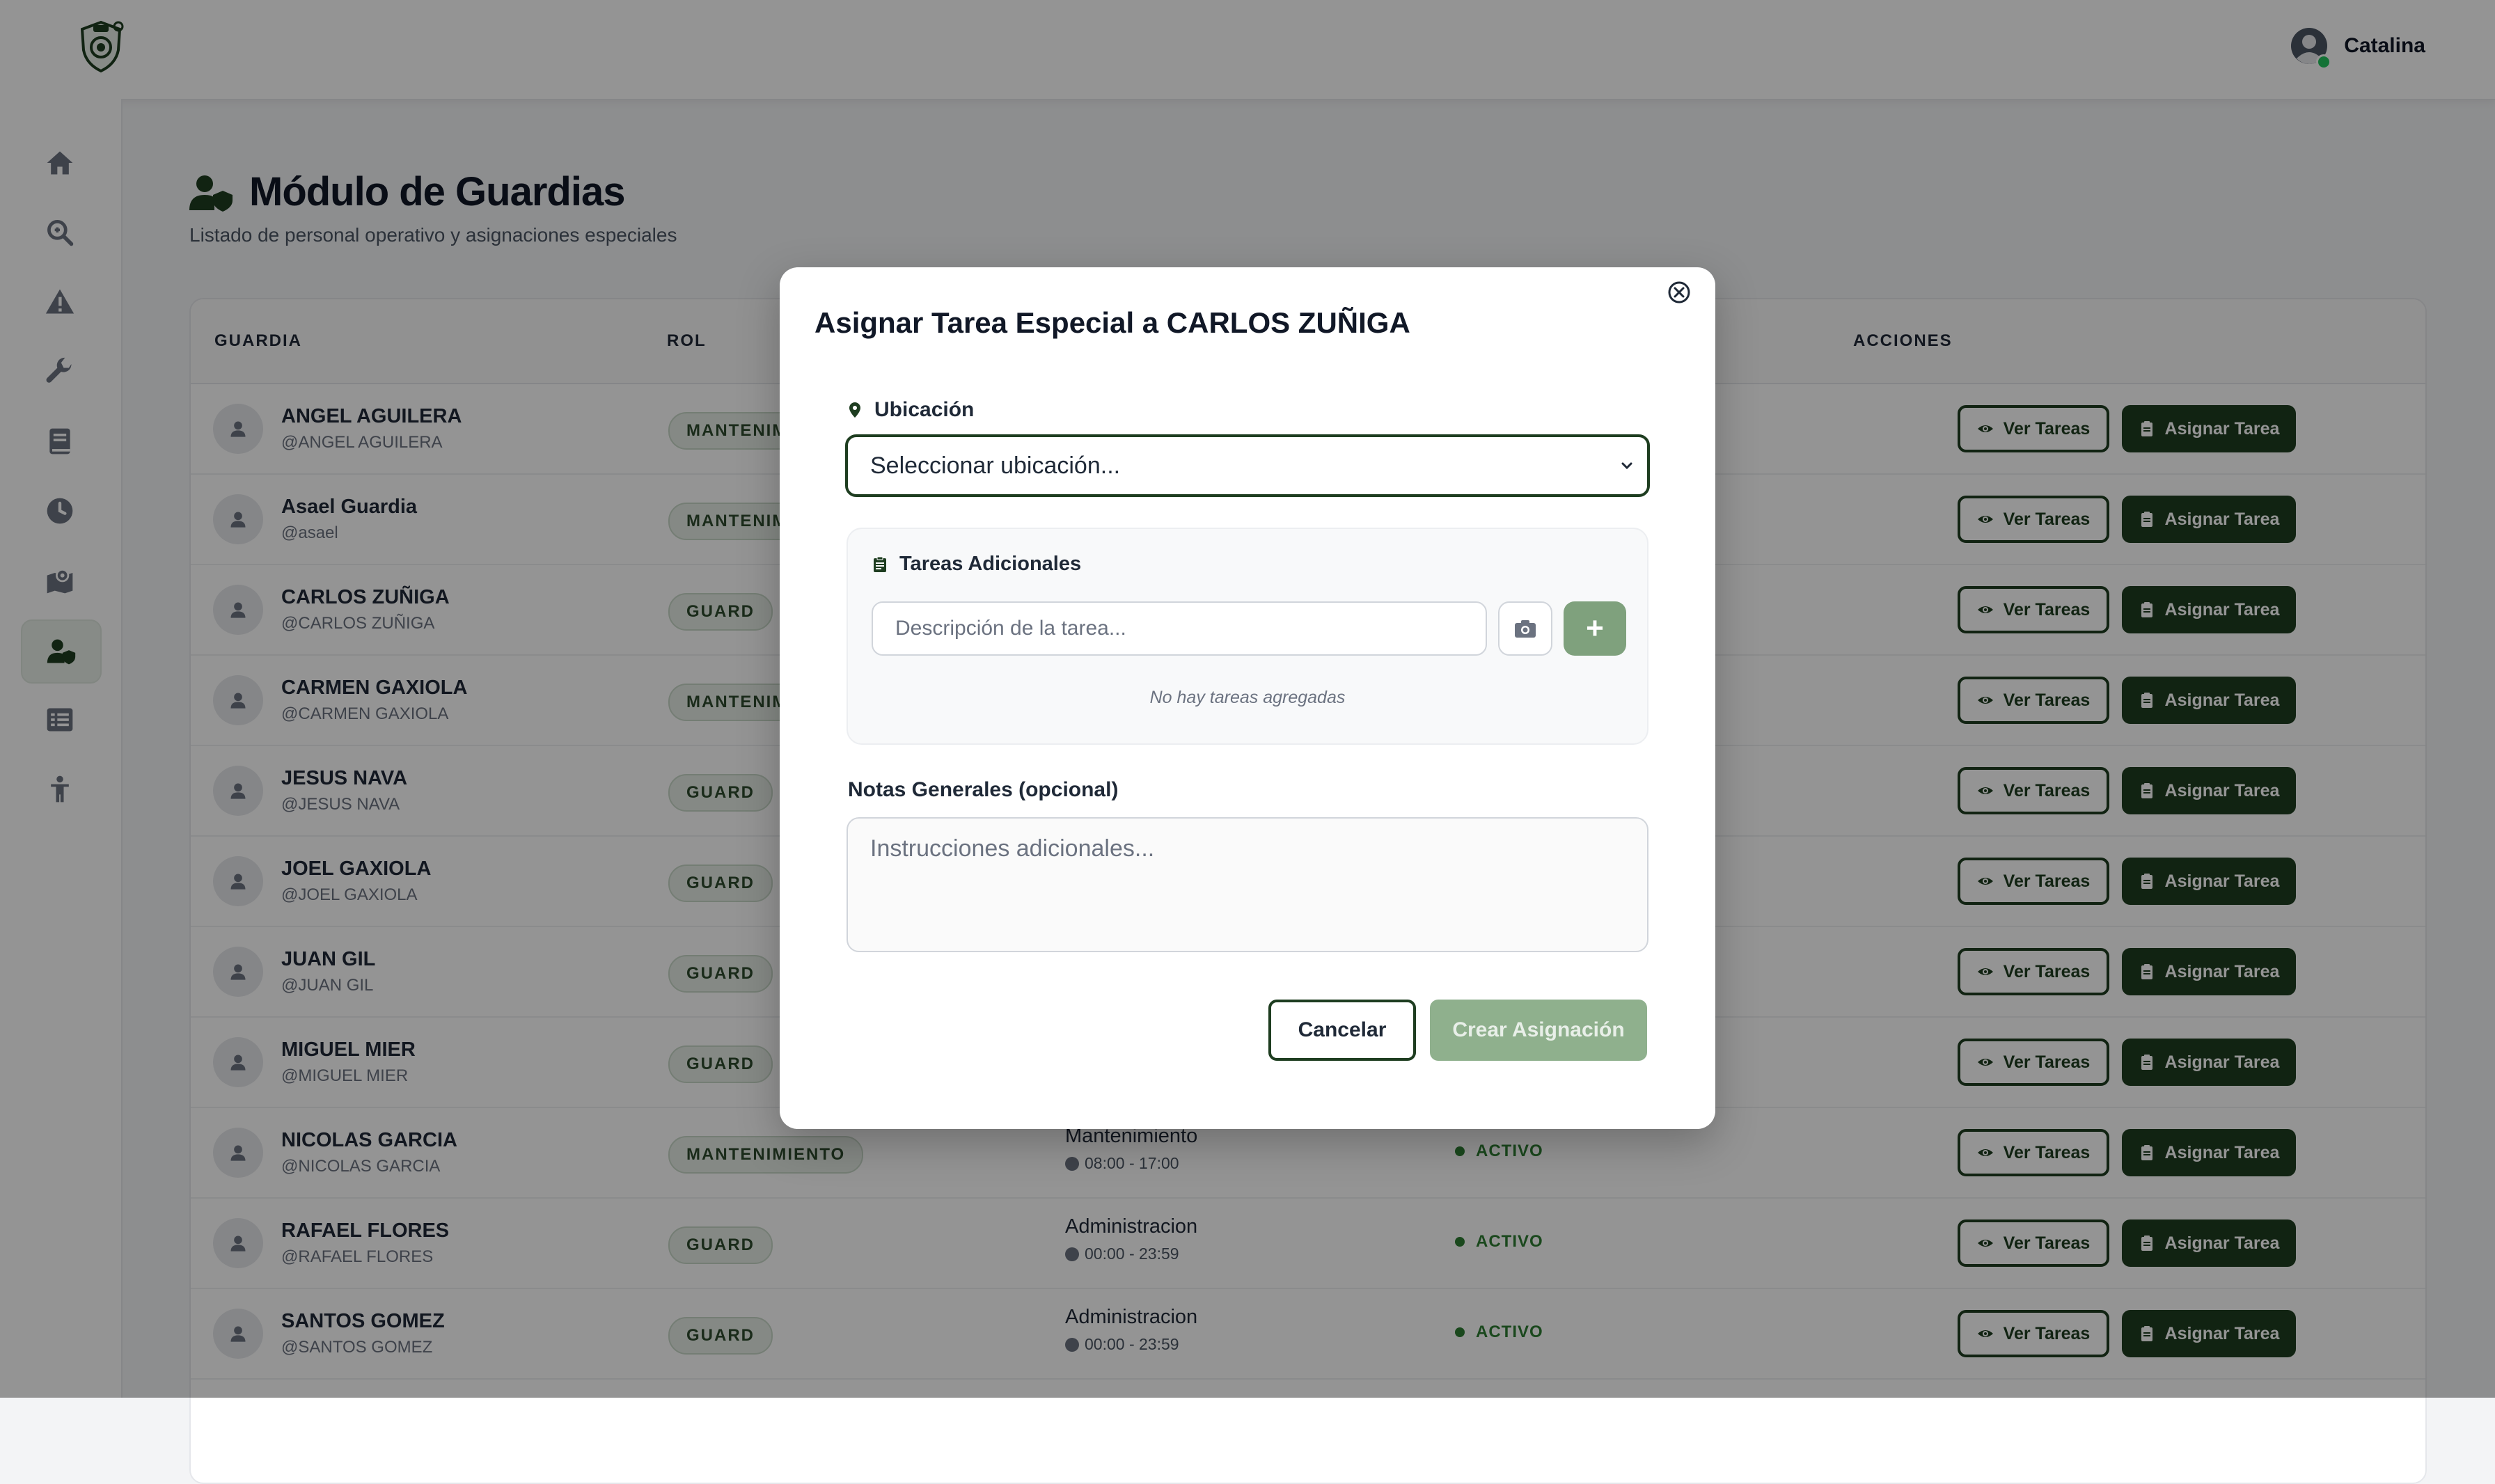 This screenshot has width=2495, height=1484. Describe the element at coordinates (1626, 466) in the screenshot. I see `chevron-down-icon` at that location.